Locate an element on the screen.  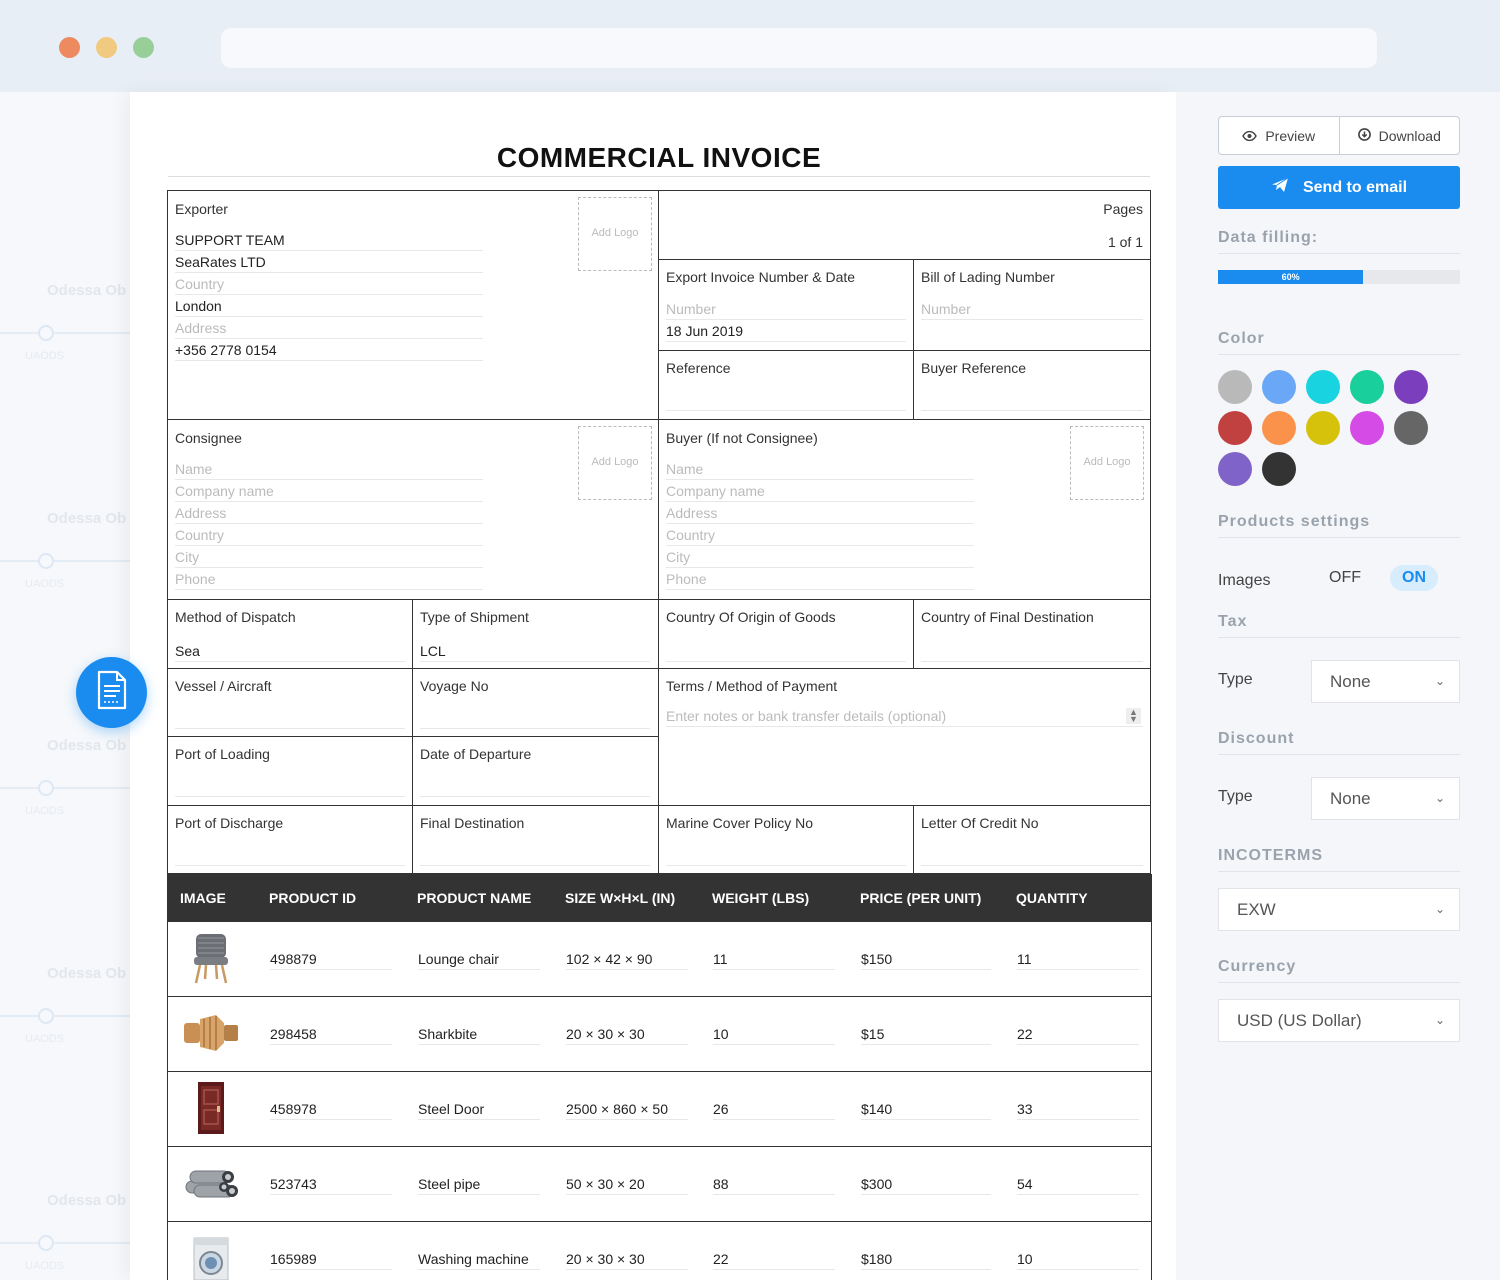
exporter-line: SeaRates LTD is located at coordinates (329, 262).